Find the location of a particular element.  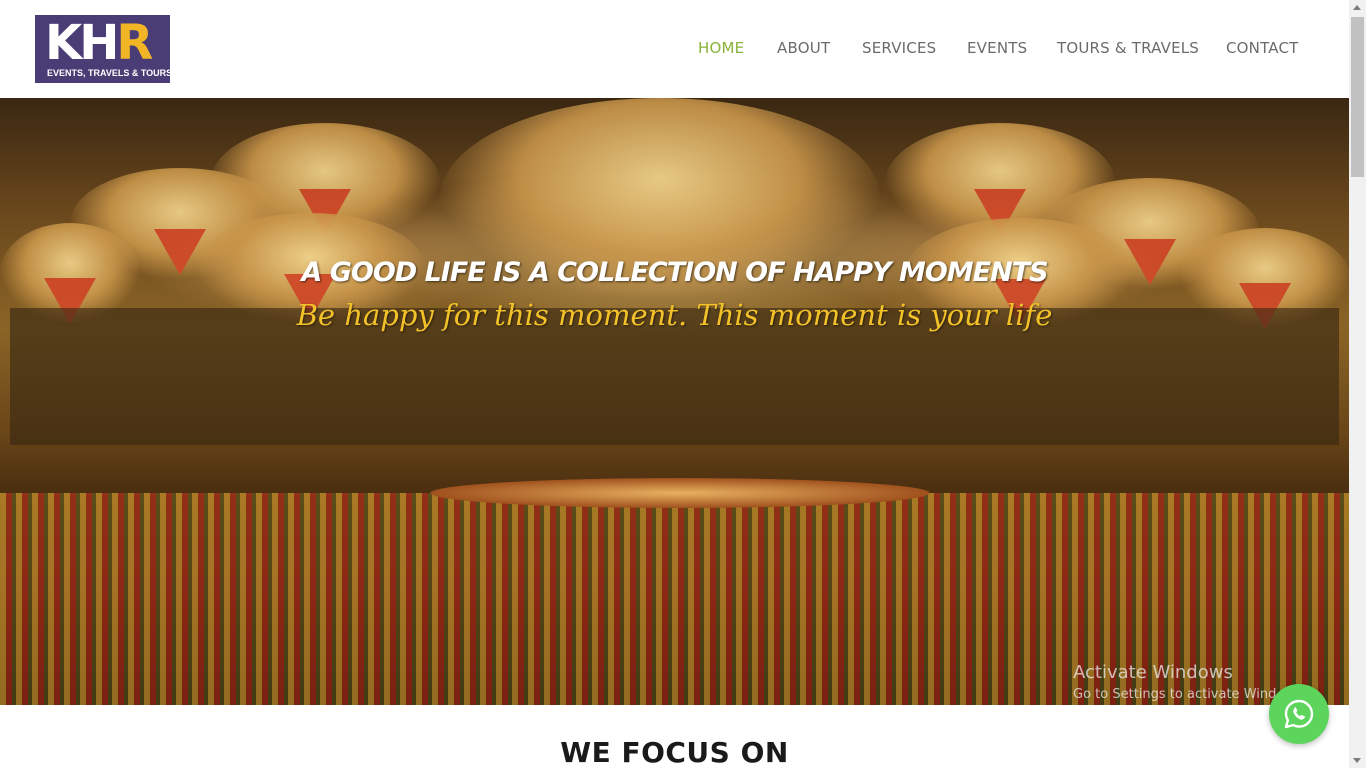

nav-home: HOME is located at coordinates (721, 48).